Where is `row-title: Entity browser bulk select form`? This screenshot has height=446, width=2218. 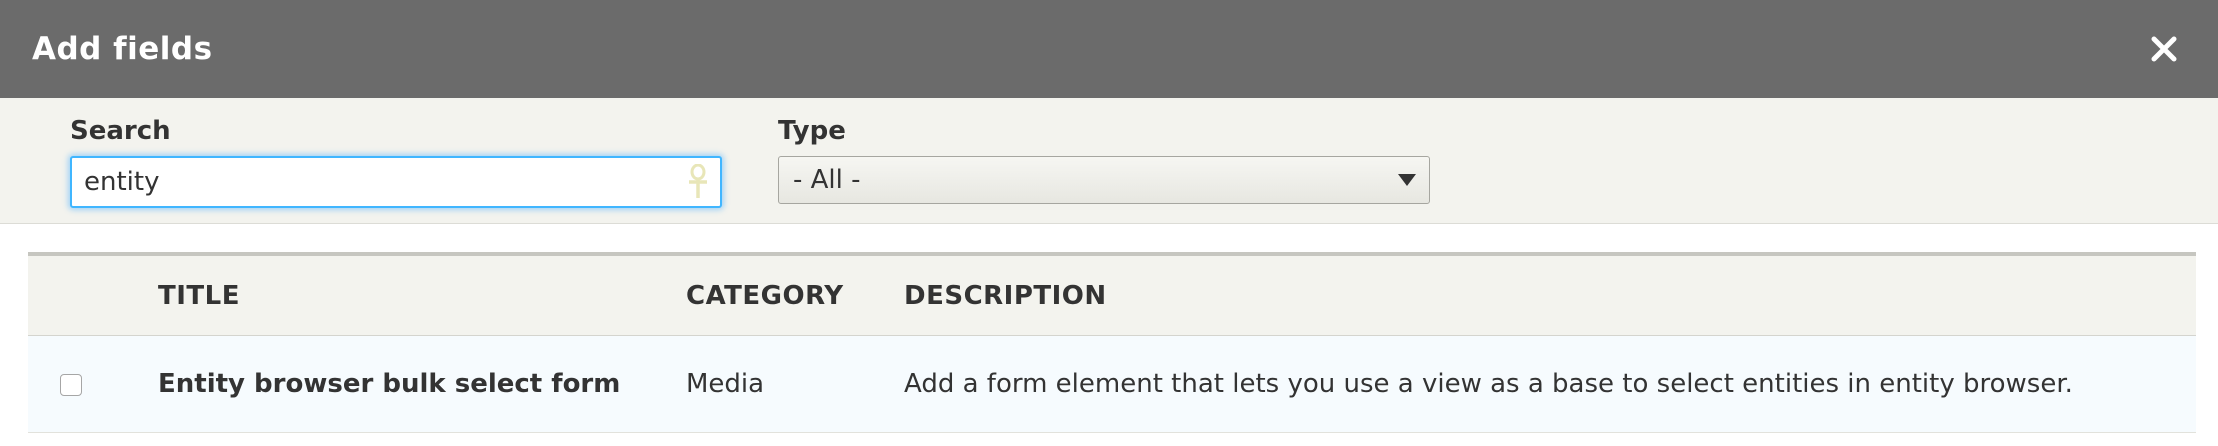
row-title: Entity browser bulk select form is located at coordinates (389, 384).